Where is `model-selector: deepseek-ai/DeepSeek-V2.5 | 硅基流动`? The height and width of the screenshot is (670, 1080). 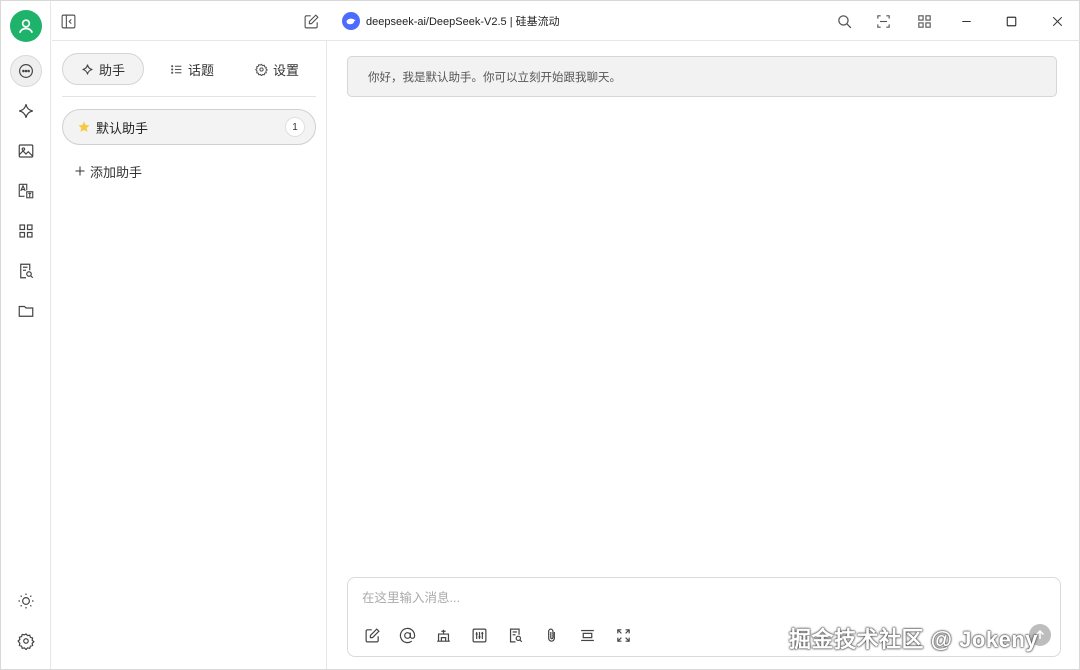
model-selector: deepseek-ai/DeepSeek-V2.5 | 硅基流动 is located at coordinates (451, 21).